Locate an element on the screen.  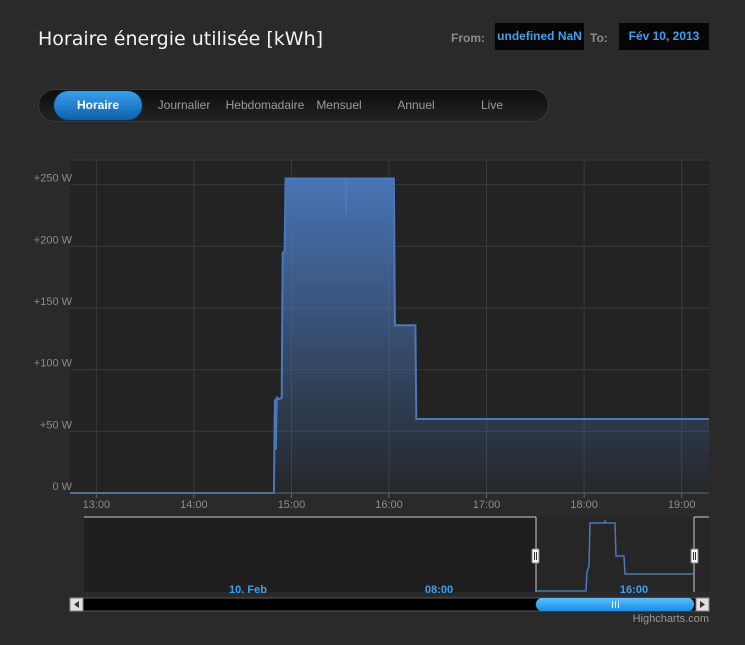
y-axis: 0 W +50 W +100 W +150 W +200 W +250 W is located at coordinates (53, 333).